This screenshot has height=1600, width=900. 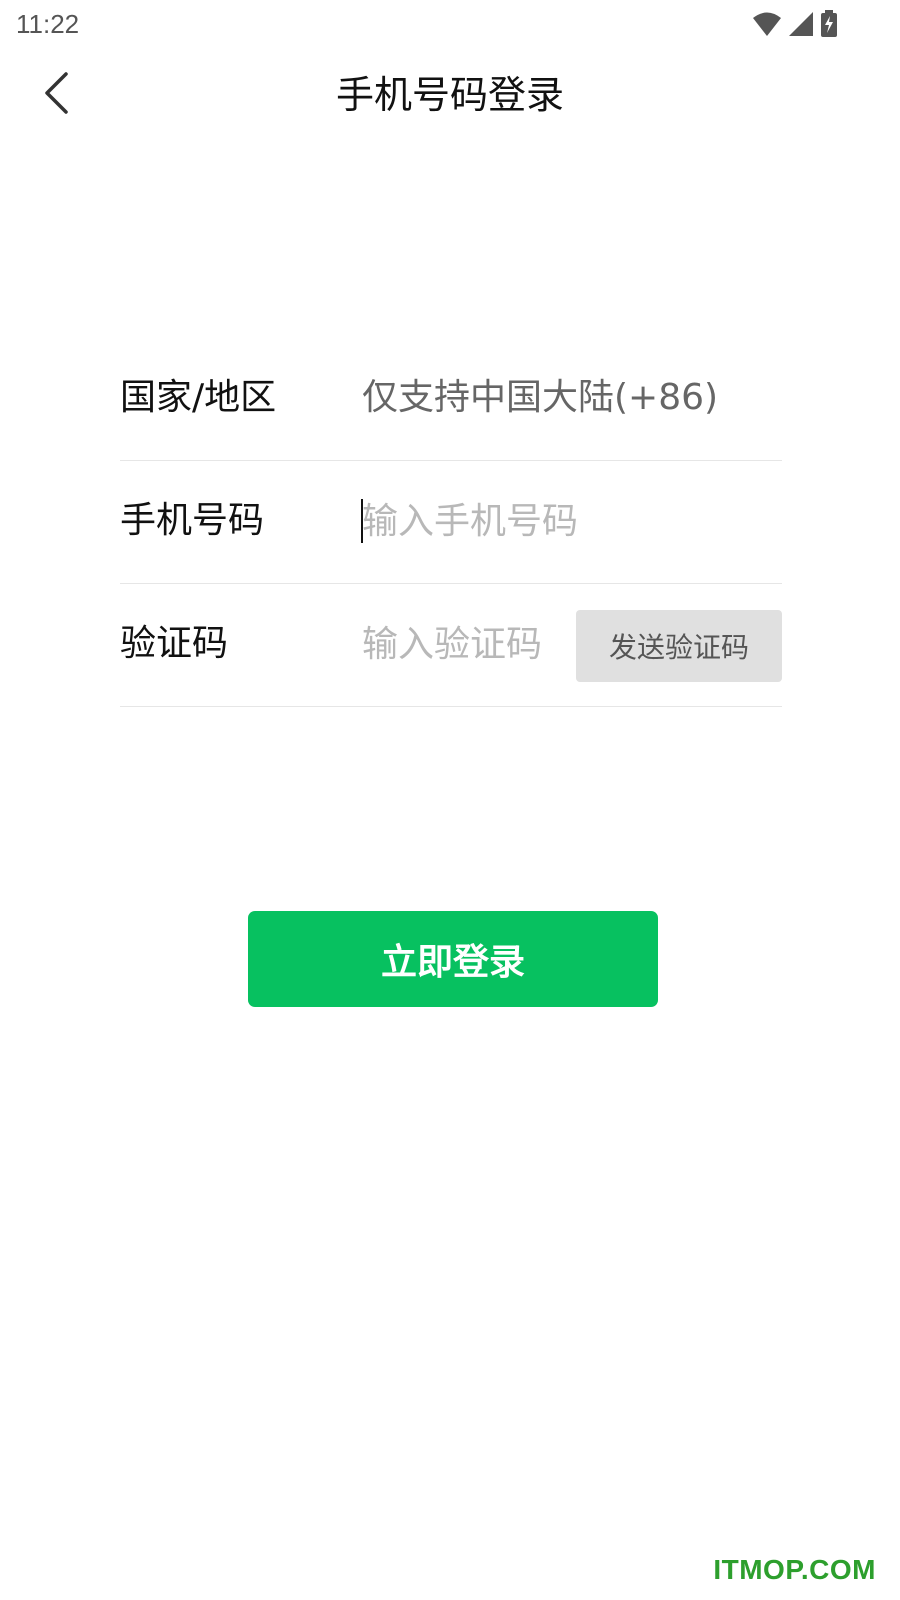 What do you see at coordinates (794, 1569) in the screenshot?
I see `watermark: ITMOP.COM` at bounding box center [794, 1569].